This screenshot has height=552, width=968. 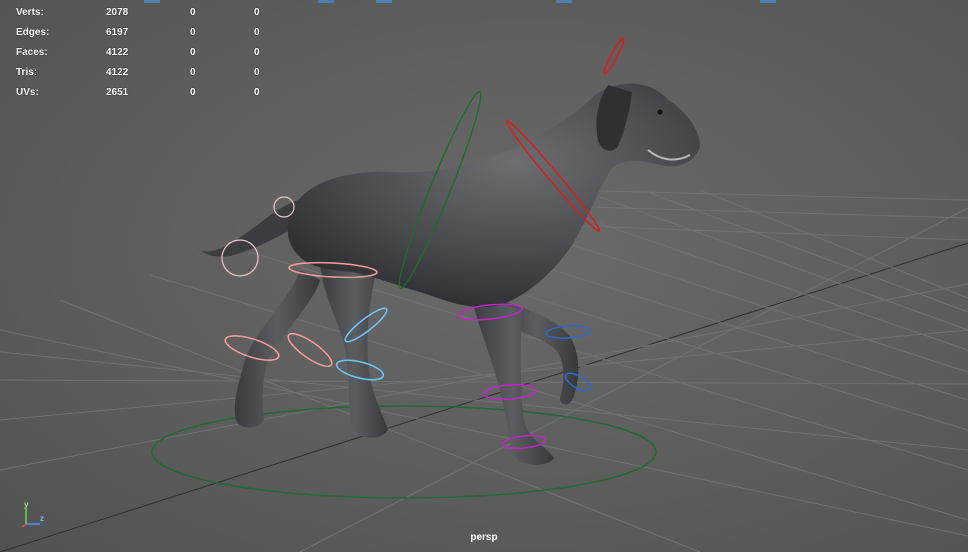 I want to click on hud-label: Tris:, so click(x=27, y=72).